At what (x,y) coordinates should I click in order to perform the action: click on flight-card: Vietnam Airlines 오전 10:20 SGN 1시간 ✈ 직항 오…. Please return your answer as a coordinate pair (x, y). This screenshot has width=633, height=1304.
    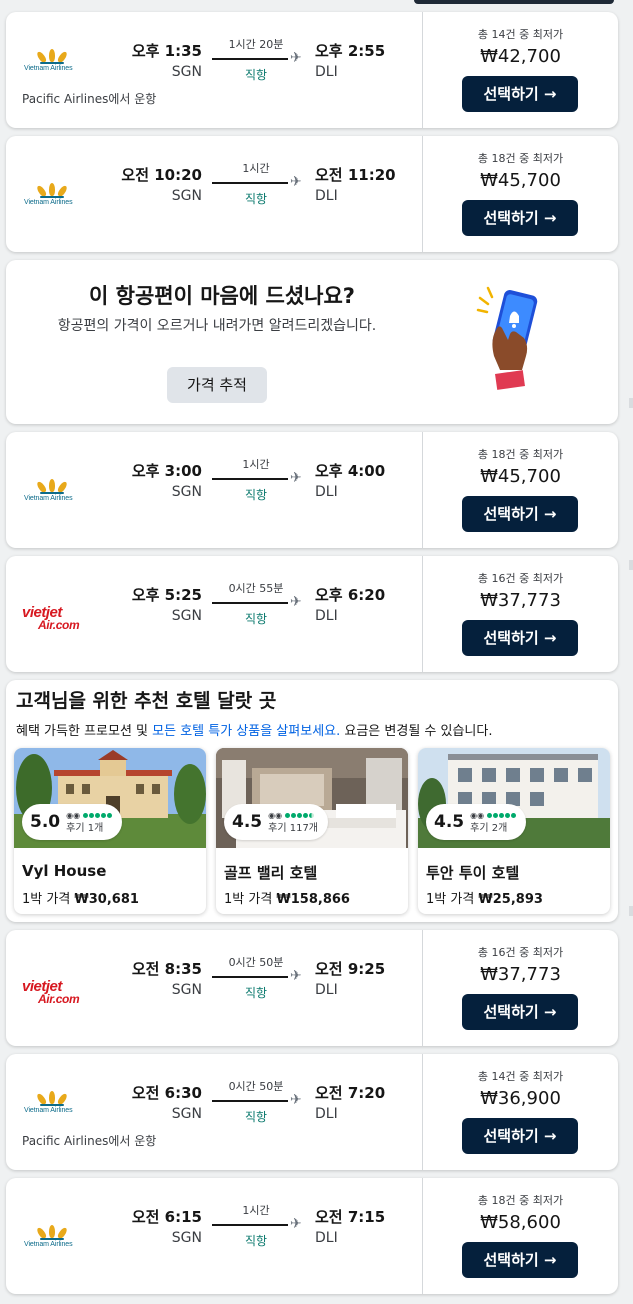
    Looking at the image, I should click on (312, 194).